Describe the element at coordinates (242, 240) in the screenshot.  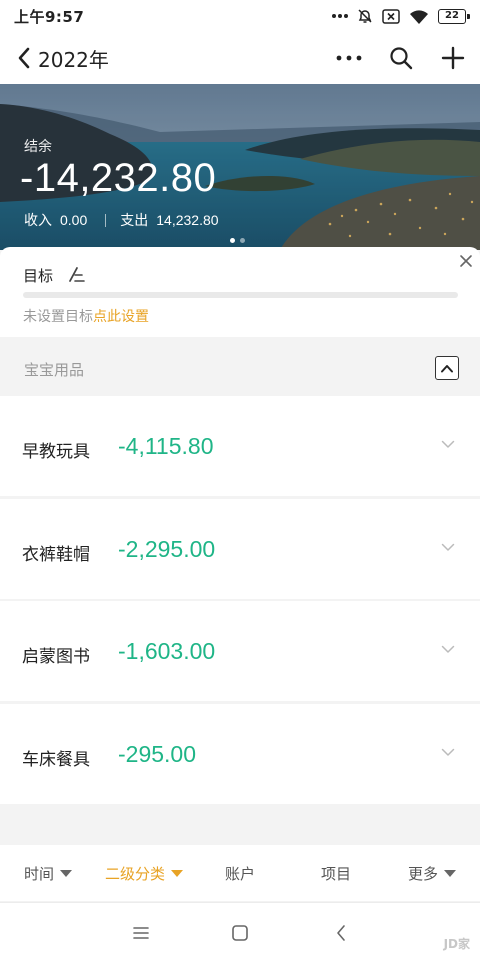
I see `carousel-dot` at that location.